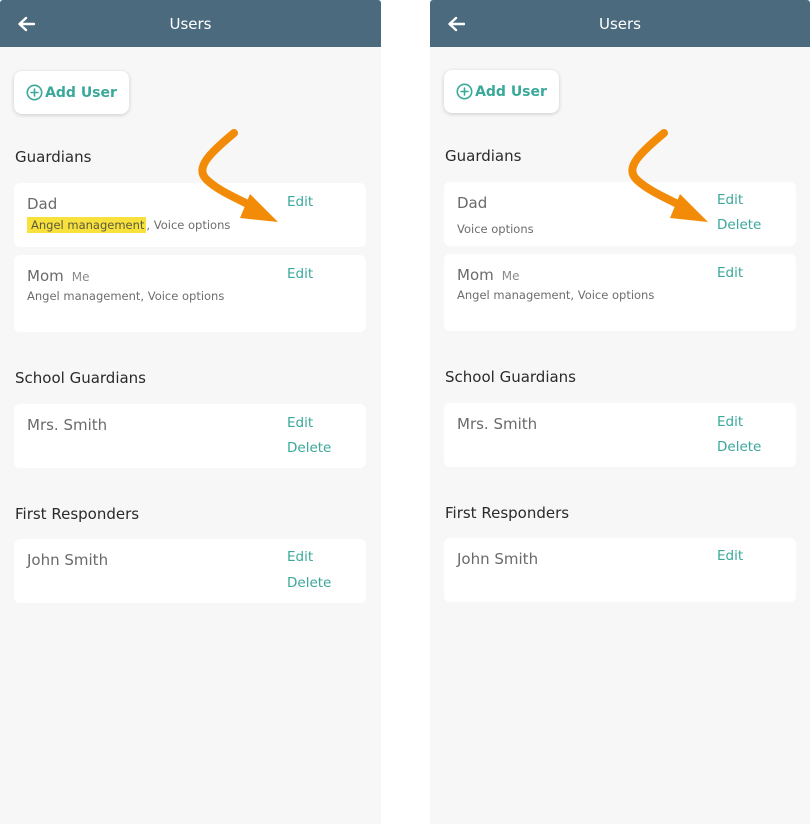 The image size is (810, 824). I want to click on user-card-dad: Dad Angel management, Voice options Edit, so click(190, 215).